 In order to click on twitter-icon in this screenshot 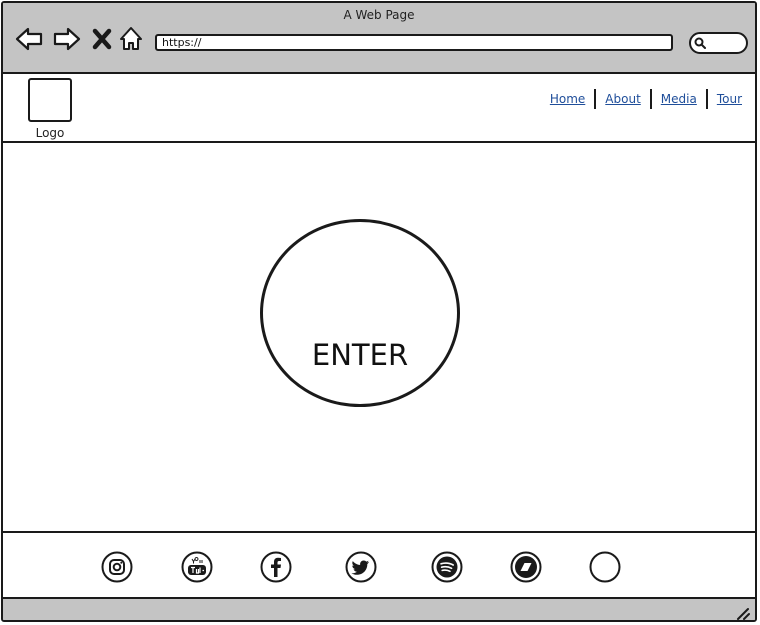, I will do `click(361, 567)`.